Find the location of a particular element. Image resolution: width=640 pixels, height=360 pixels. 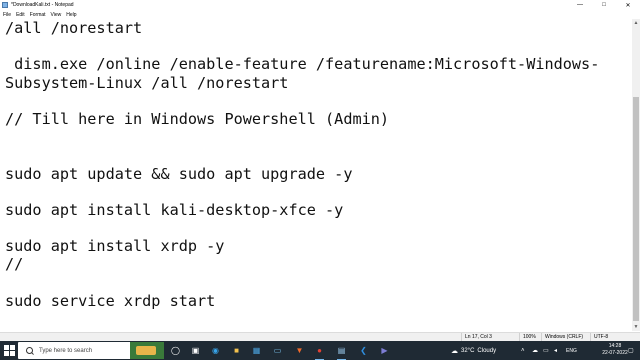

title-bar: *DownloadKali.txt - Notepad — □ ✕ is located at coordinates (320, 5).